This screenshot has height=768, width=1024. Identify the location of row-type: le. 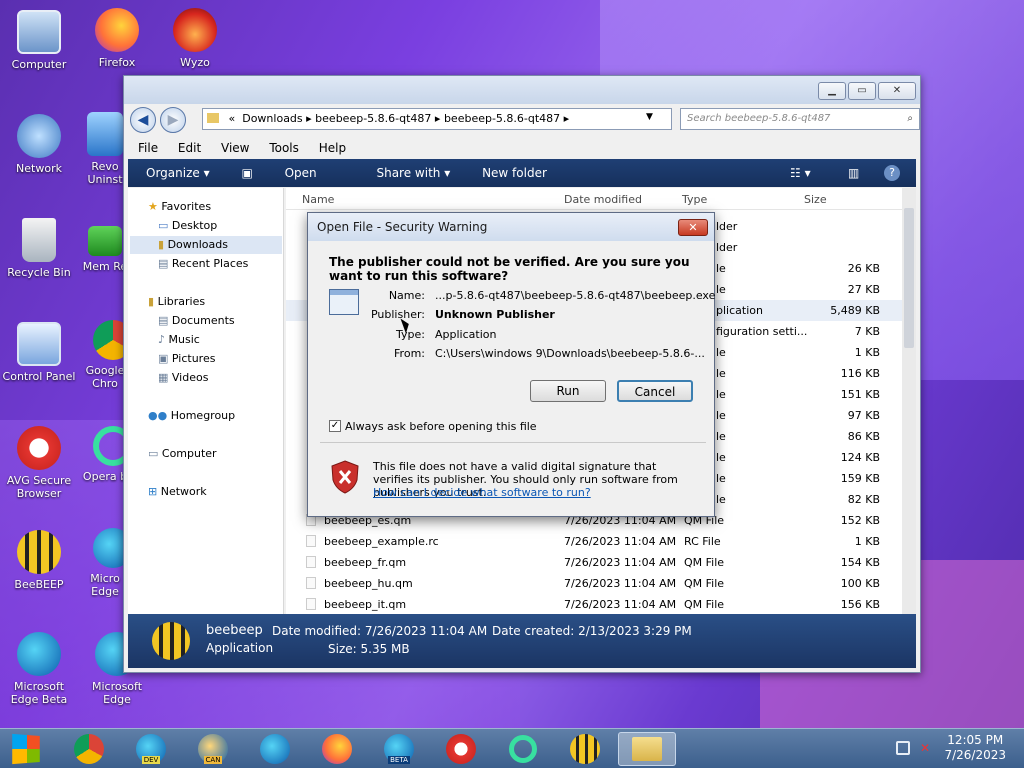
(721, 478).